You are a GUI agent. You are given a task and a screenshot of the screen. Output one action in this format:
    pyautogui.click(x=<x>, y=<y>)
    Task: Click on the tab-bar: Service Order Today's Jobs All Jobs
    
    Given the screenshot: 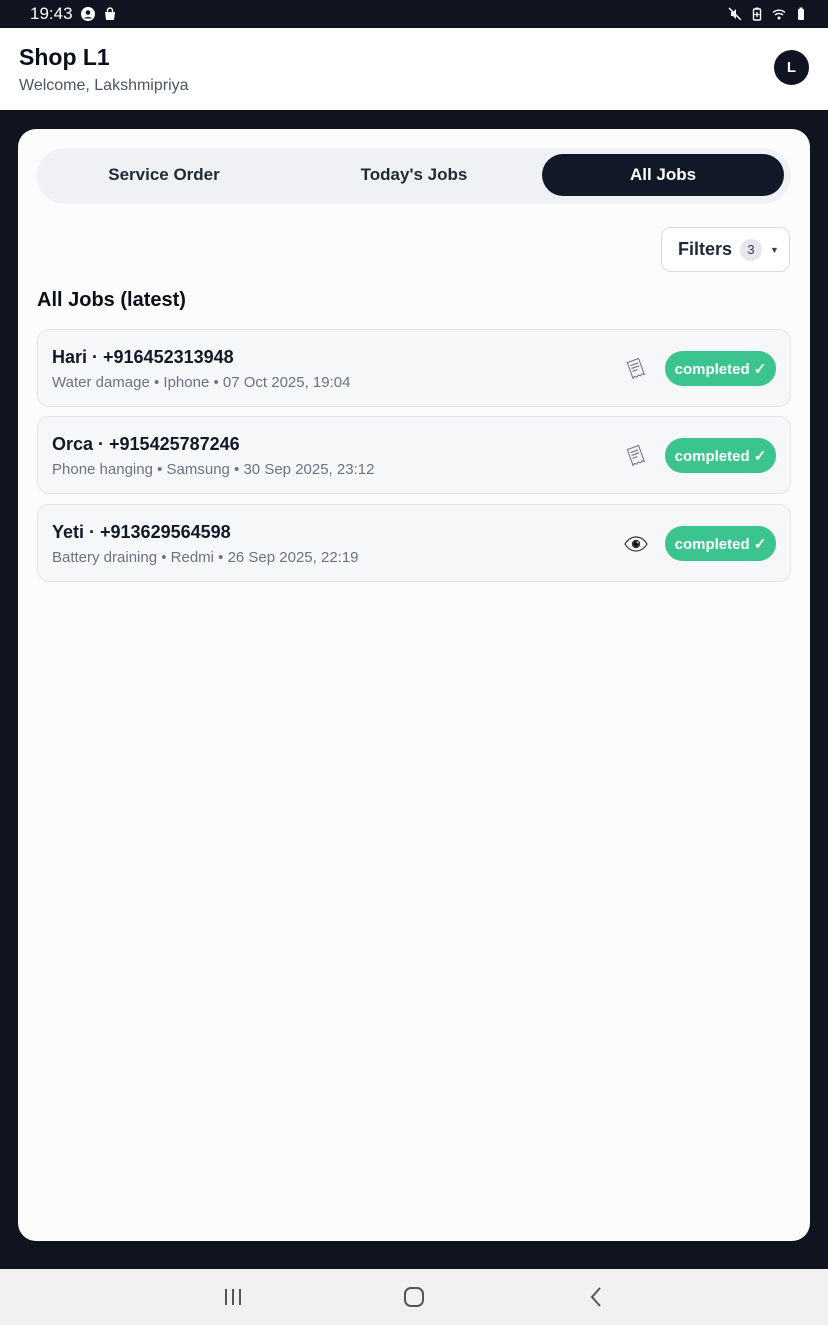 What is the action you would take?
    pyautogui.click(x=414, y=176)
    